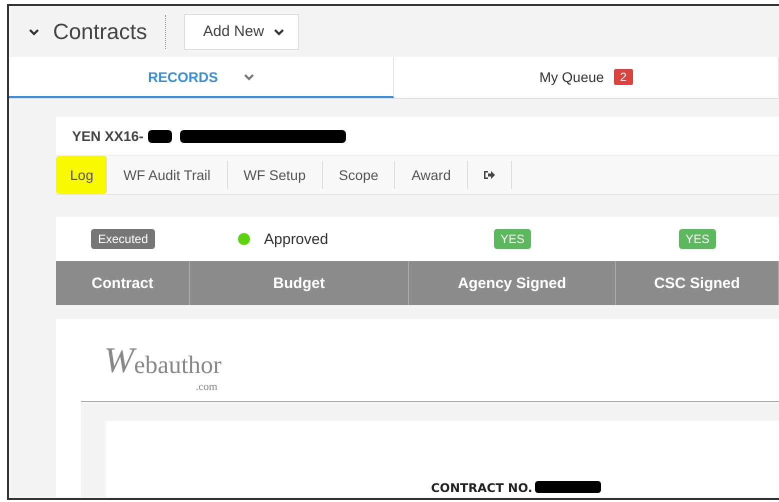 Image resolution: width=779 pixels, height=502 pixels. Describe the element at coordinates (359, 175) in the screenshot. I see `subtab: Scope` at that location.